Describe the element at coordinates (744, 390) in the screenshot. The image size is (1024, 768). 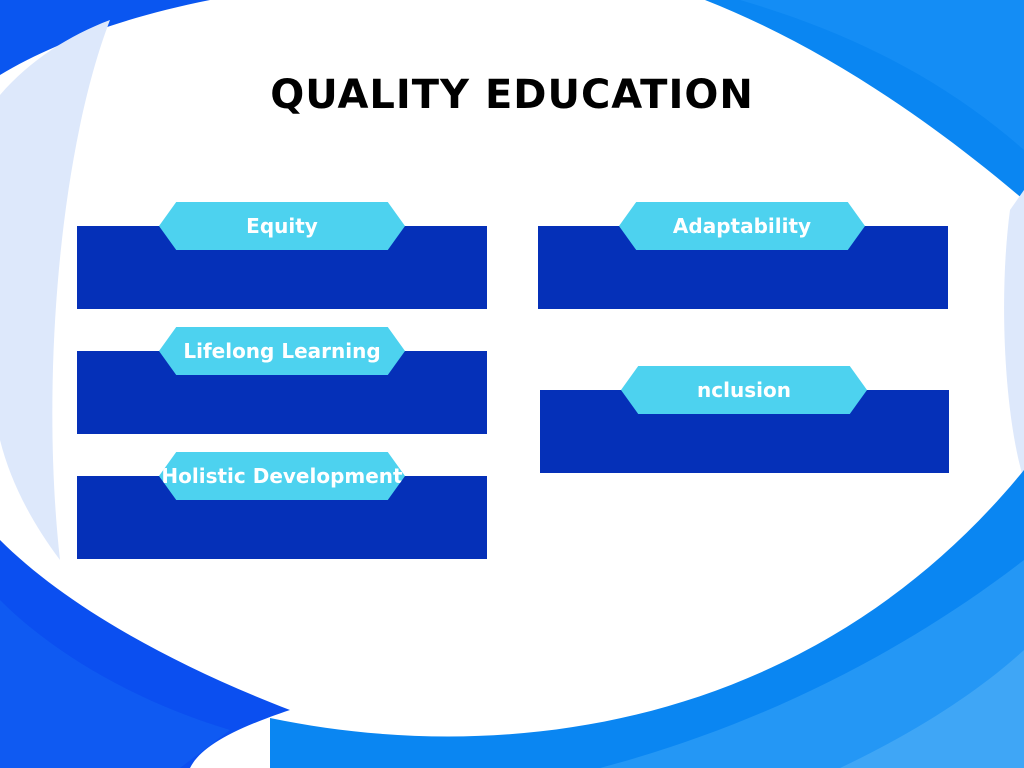
I see `card-label: nclusion` at that location.